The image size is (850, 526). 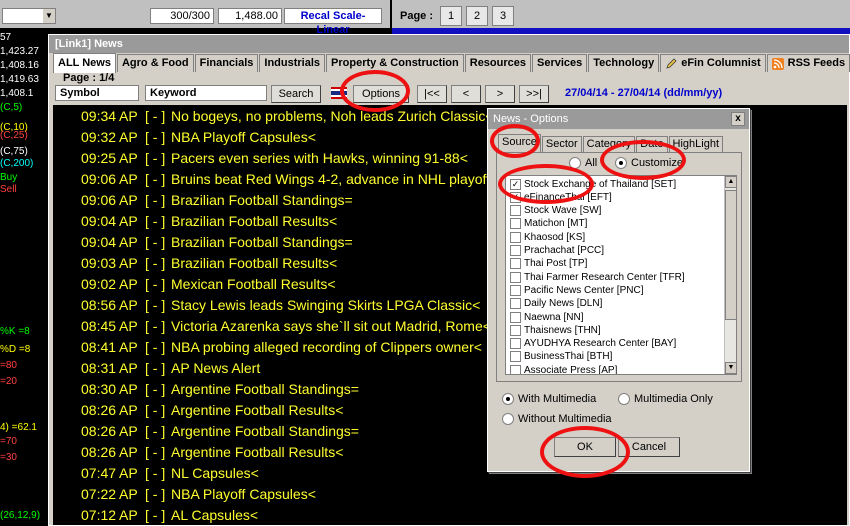 What do you see at coordinates (503, 16) in the screenshot?
I see `page-3-button: 3` at bounding box center [503, 16].